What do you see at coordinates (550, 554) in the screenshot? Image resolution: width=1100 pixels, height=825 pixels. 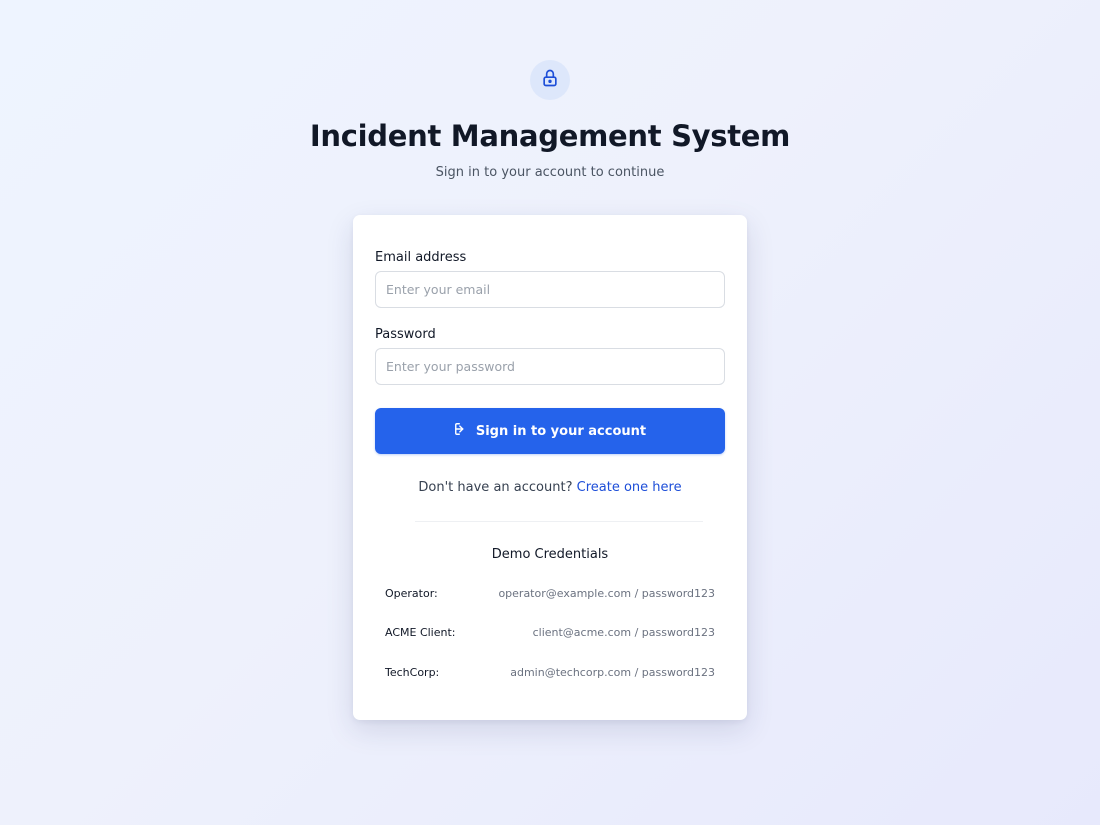 I see `demo-credentials-title: Demo Credentials` at bounding box center [550, 554].